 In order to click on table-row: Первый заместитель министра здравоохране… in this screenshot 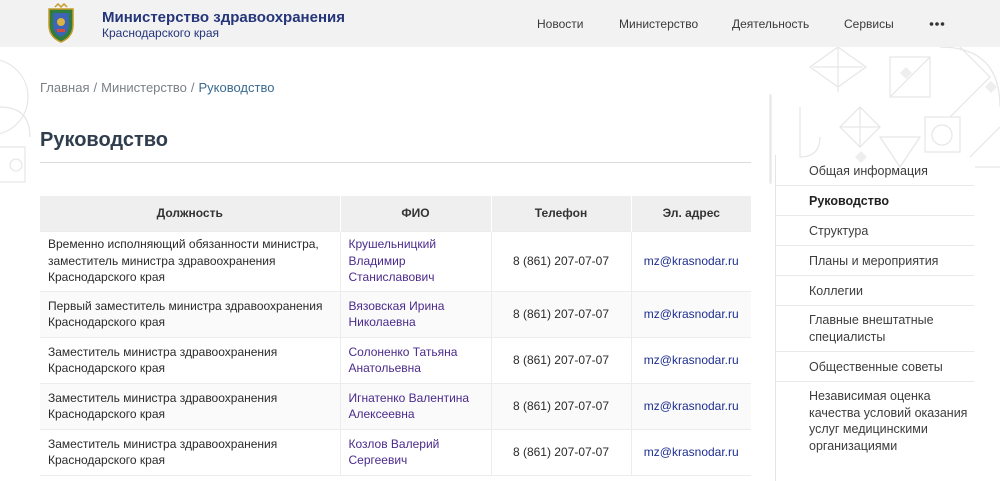, I will do `click(395, 313)`.